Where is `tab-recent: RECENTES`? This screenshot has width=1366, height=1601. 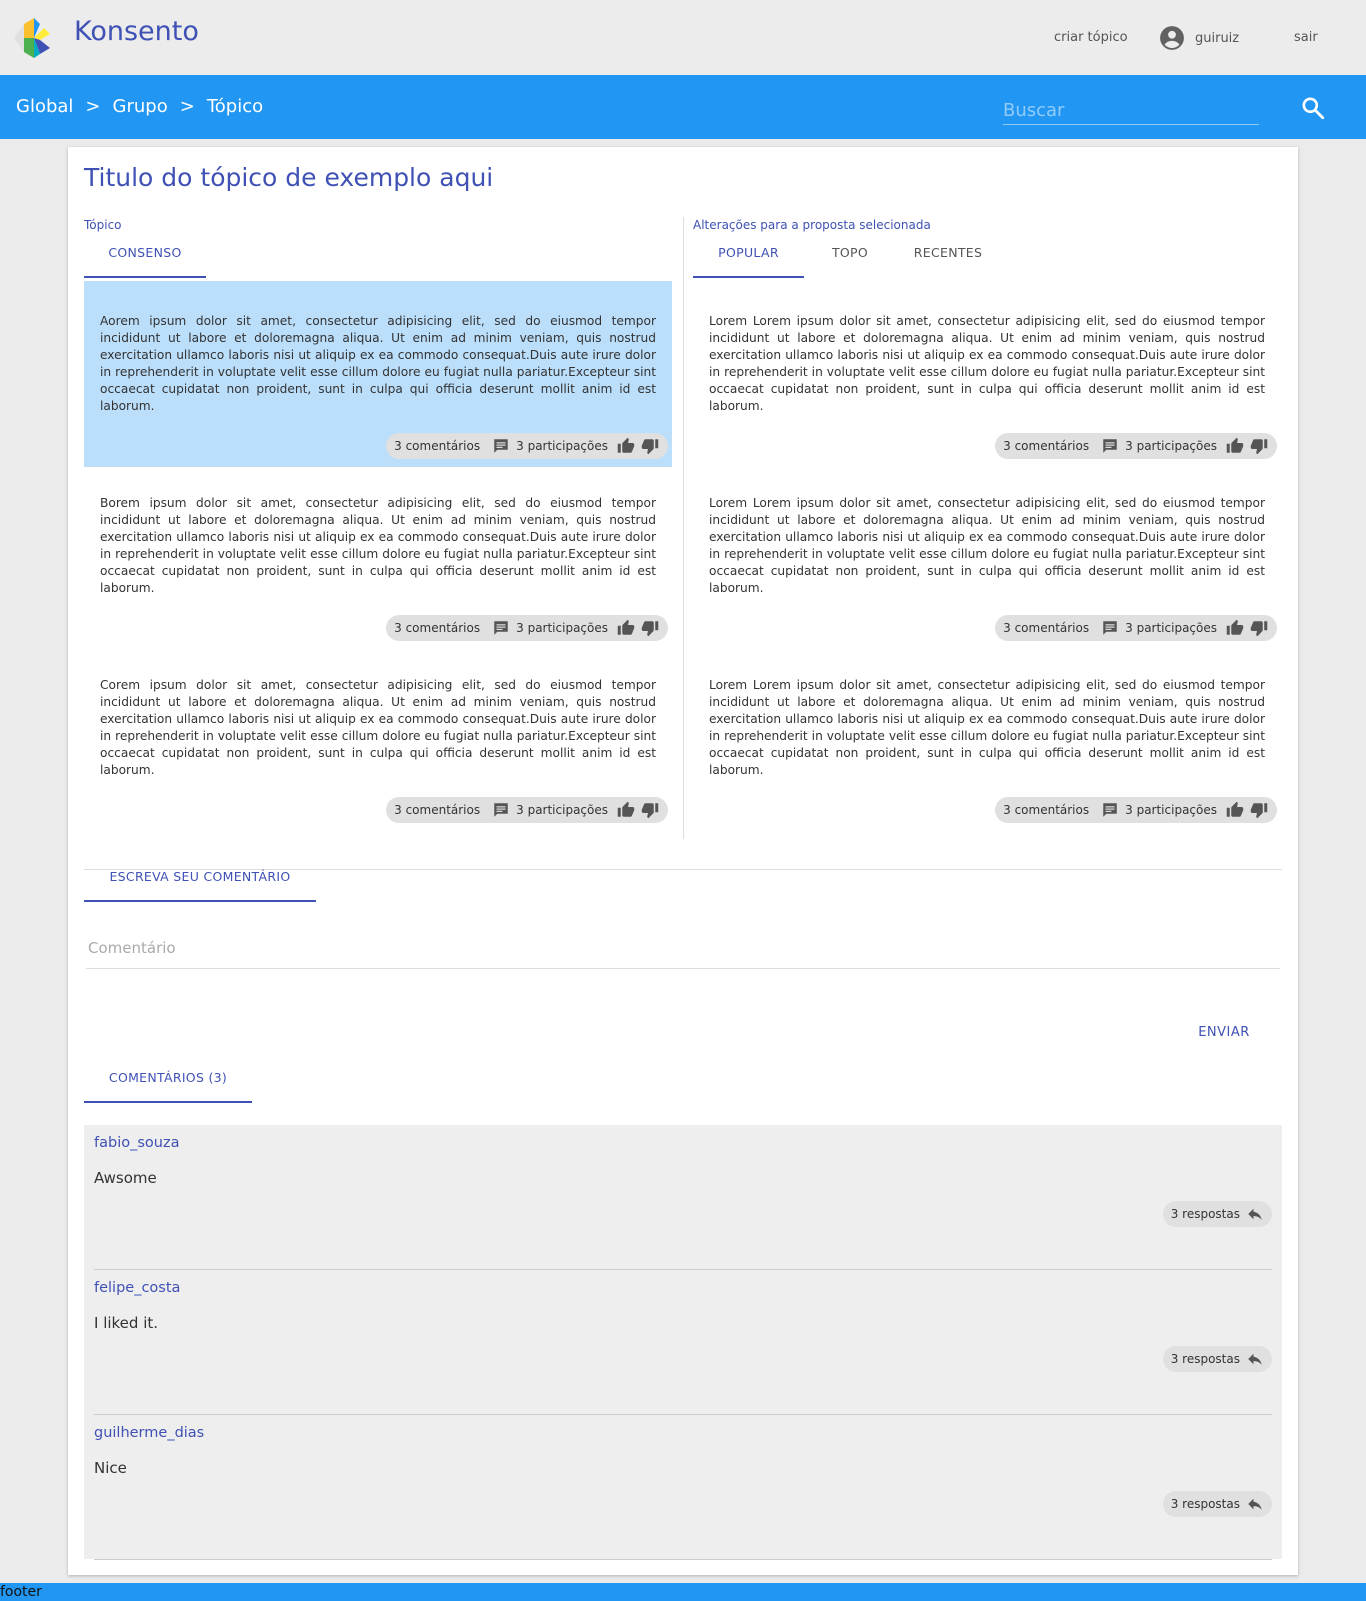
tab-recent: RECENTES is located at coordinates (948, 258).